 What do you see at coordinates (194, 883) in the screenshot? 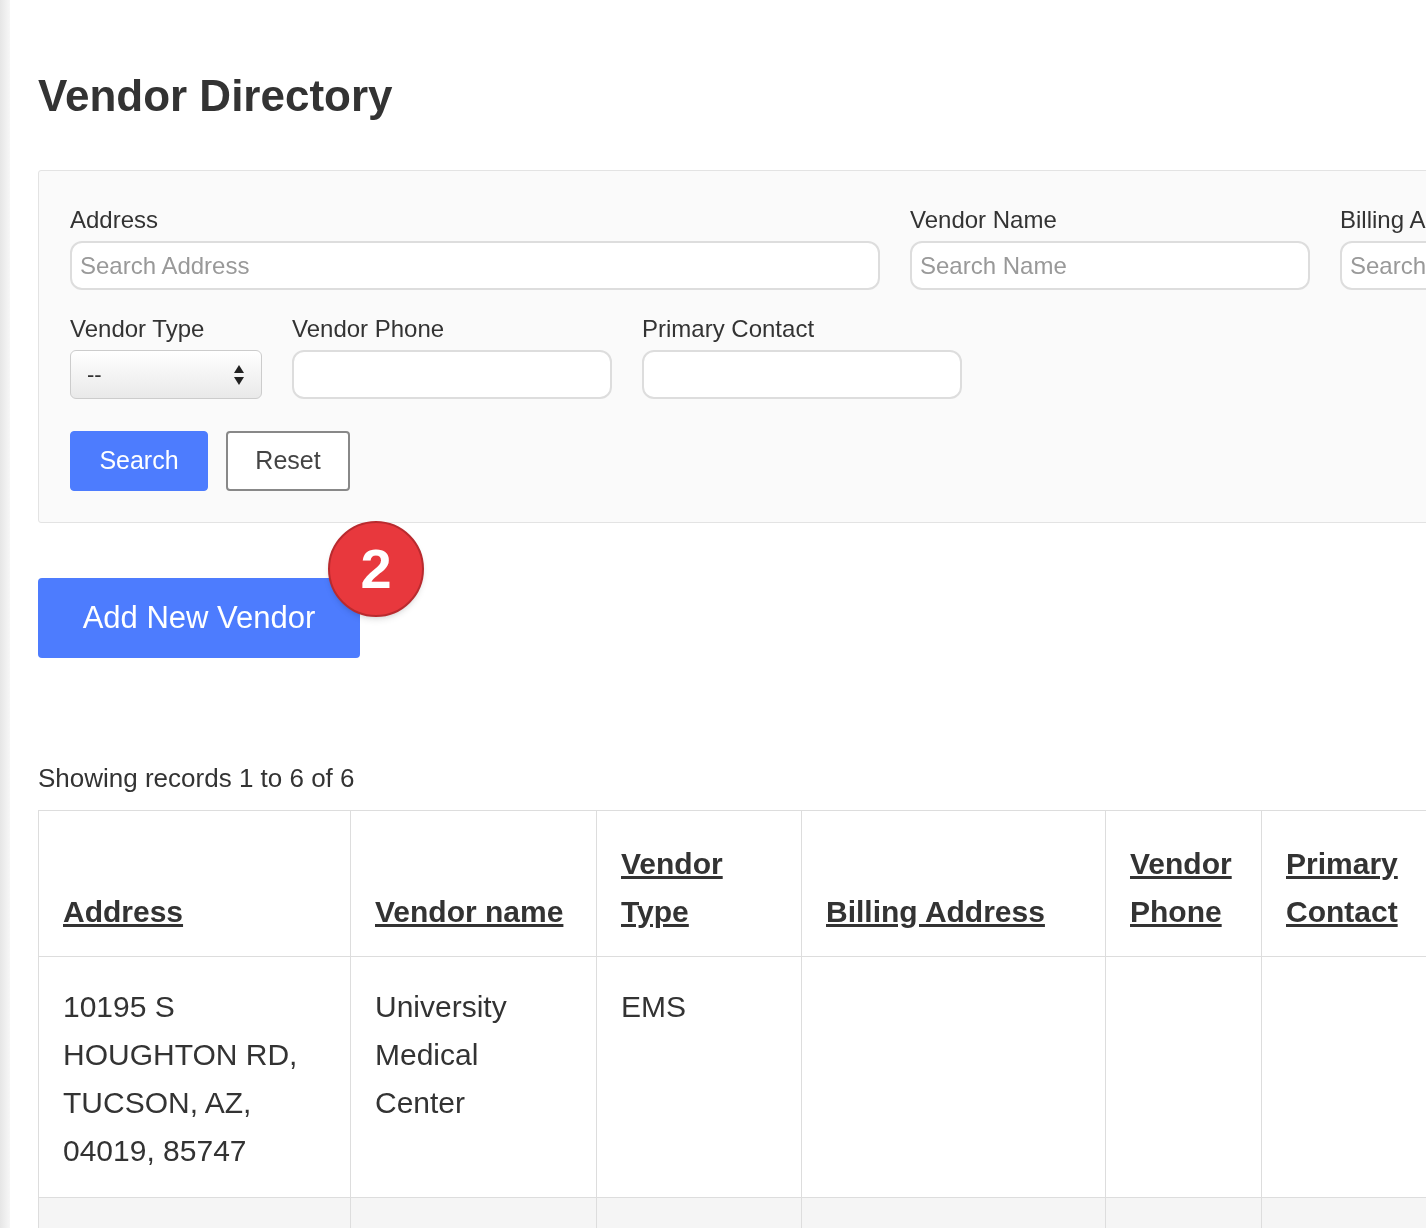
I see `column-header: Address` at bounding box center [194, 883].